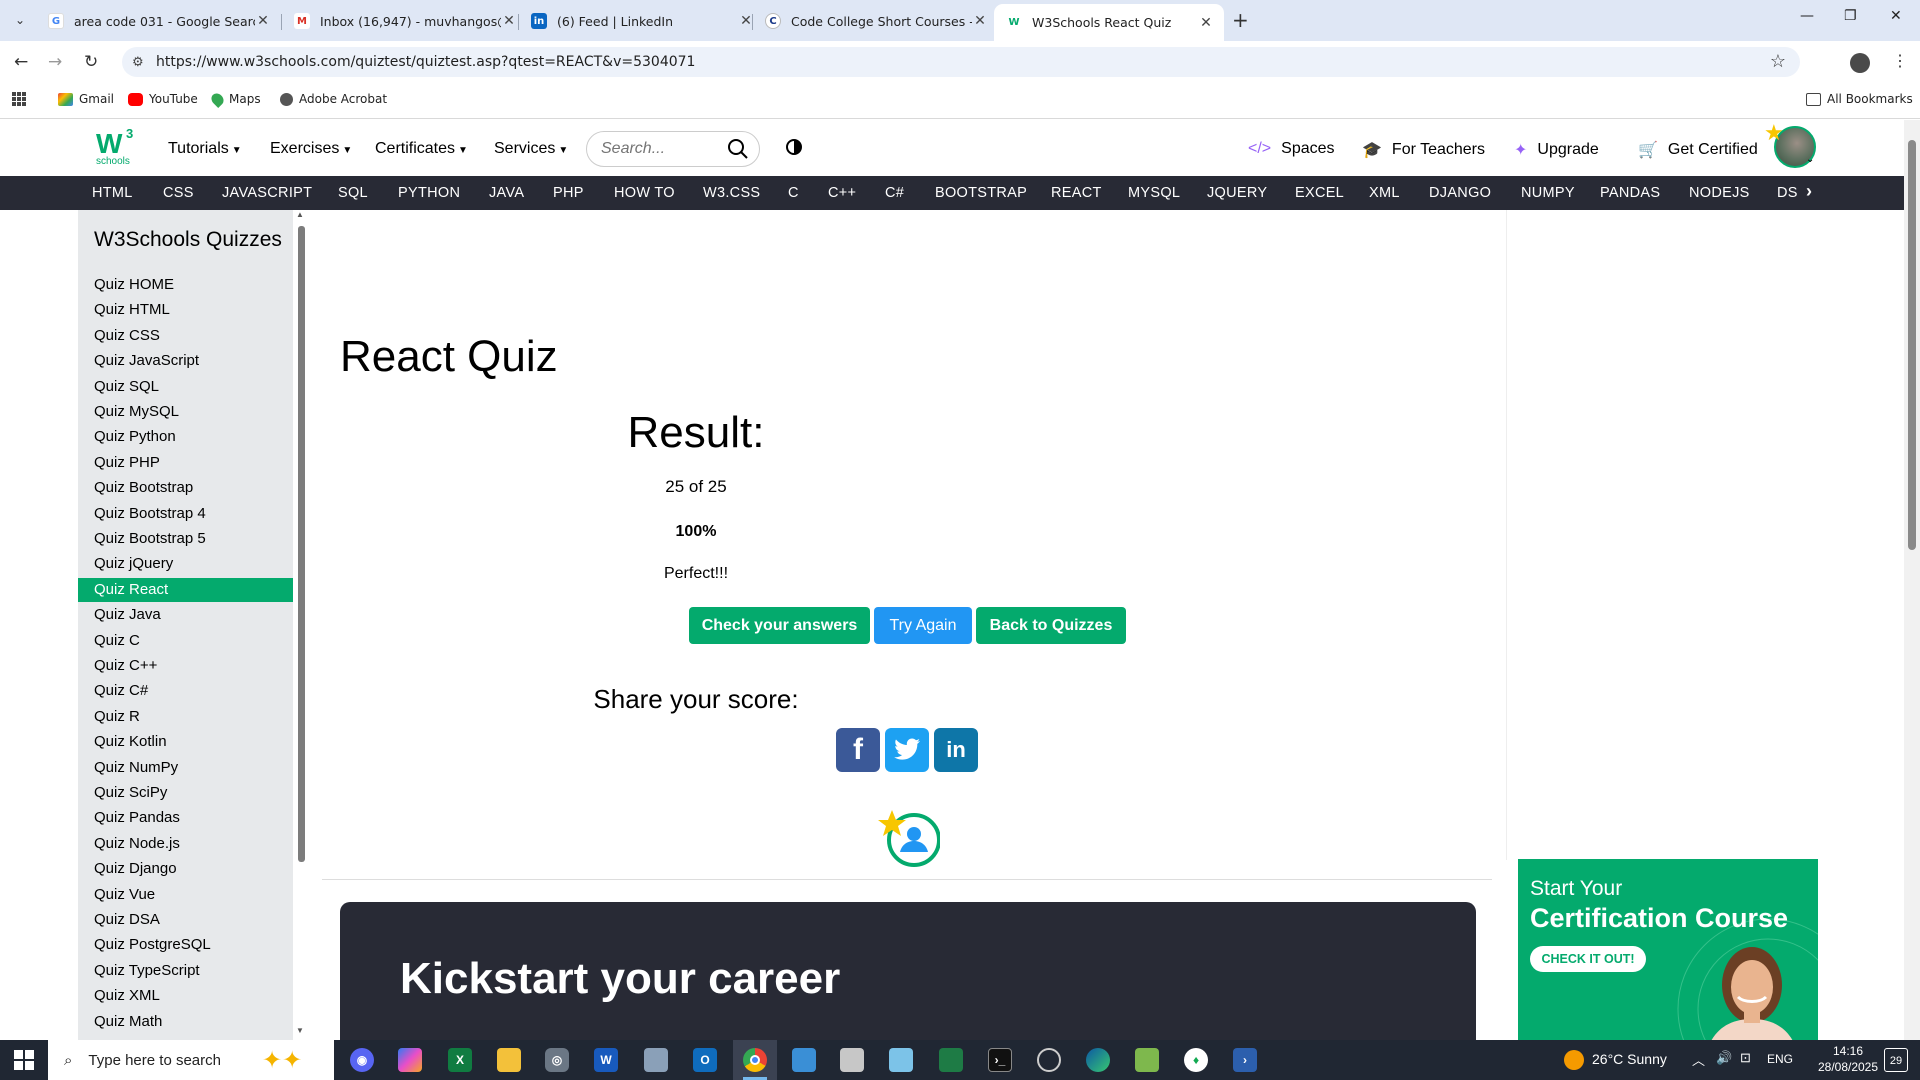 This screenshot has width=1920, height=1080. What do you see at coordinates (1698, 150) in the screenshot?
I see `nav-get-certified: 🛒 Get Certified` at bounding box center [1698, 150].